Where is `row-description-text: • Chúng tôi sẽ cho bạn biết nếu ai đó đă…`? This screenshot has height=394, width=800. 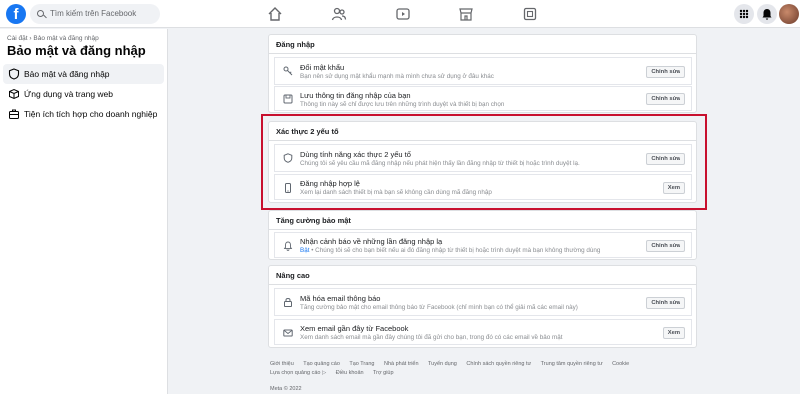 row-description-text: • Chúng tôi sẽ cho bạn biết nếu ai đó đă… is located at coordinates (455, 250).